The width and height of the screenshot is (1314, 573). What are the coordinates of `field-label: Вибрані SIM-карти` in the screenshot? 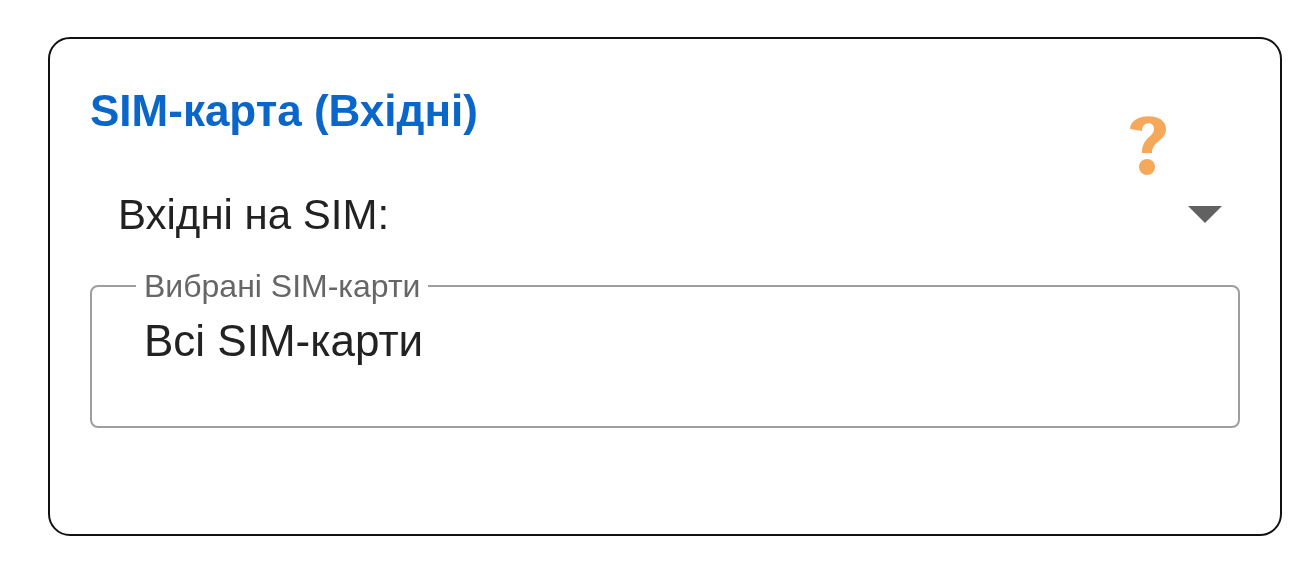 It's located at (282, 286).